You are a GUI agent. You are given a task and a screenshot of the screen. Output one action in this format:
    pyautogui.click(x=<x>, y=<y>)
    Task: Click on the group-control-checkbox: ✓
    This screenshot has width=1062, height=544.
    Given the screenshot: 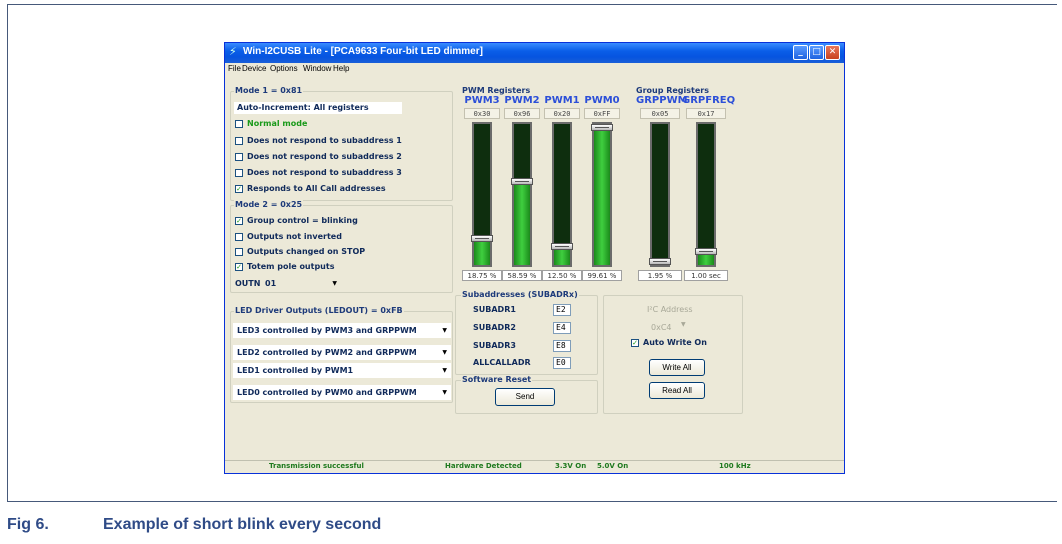 What is the action you would take?
    pyautogui.click(x=239, y=221)
    